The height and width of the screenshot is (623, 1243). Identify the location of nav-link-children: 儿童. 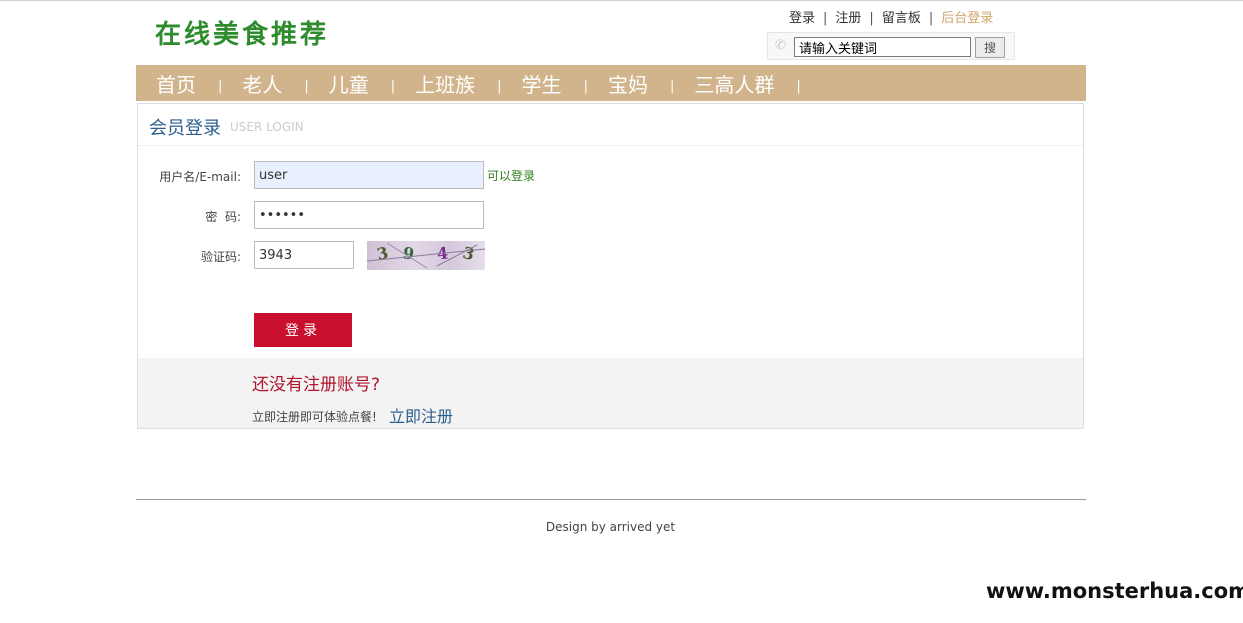
(349, 83).